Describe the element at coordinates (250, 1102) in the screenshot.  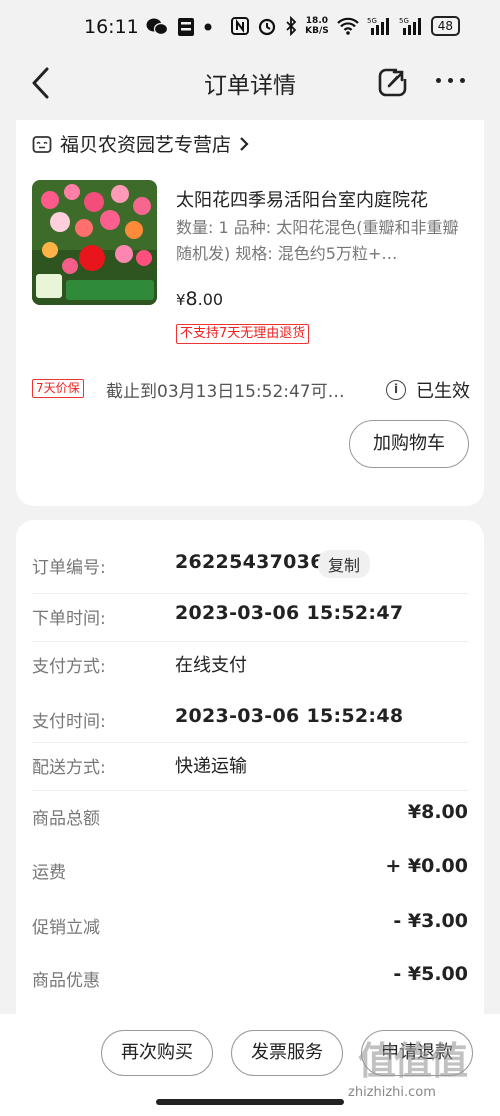
I see `home-indicator` at that location.